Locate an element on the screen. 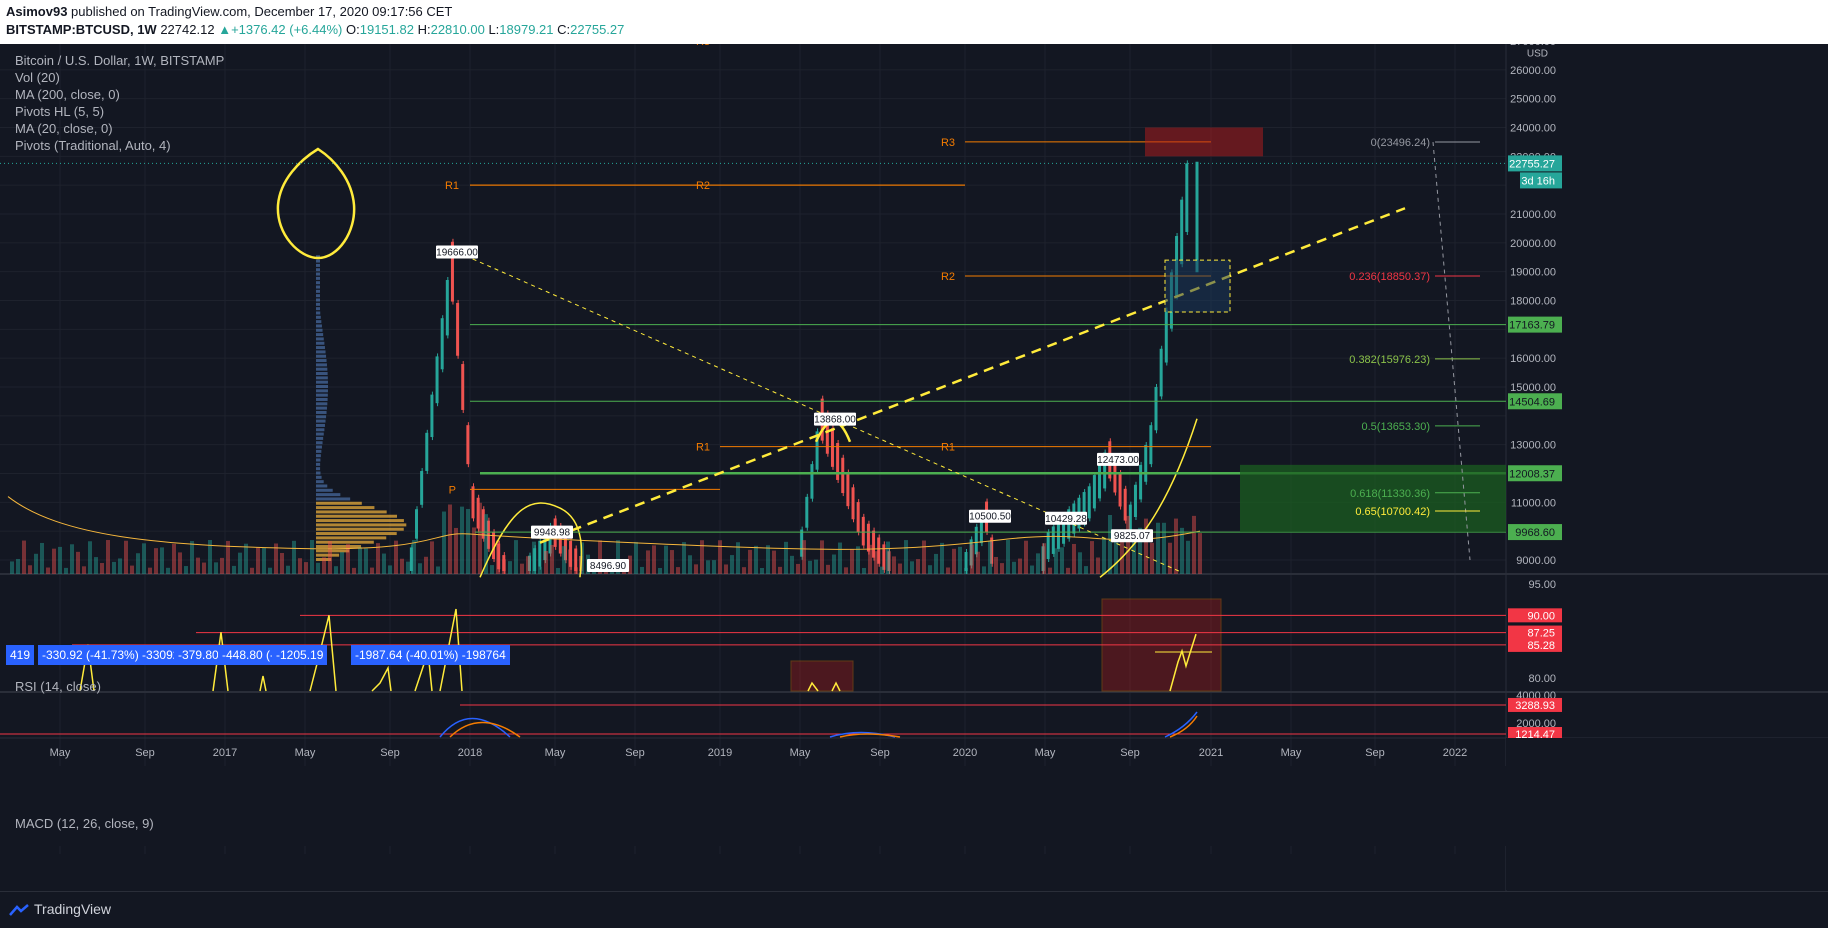 The height and width of the screenshot is (928, 1828). legend-item-pivots-hl: Pivots HL (5, 5) is located at coordinates (119, 111).